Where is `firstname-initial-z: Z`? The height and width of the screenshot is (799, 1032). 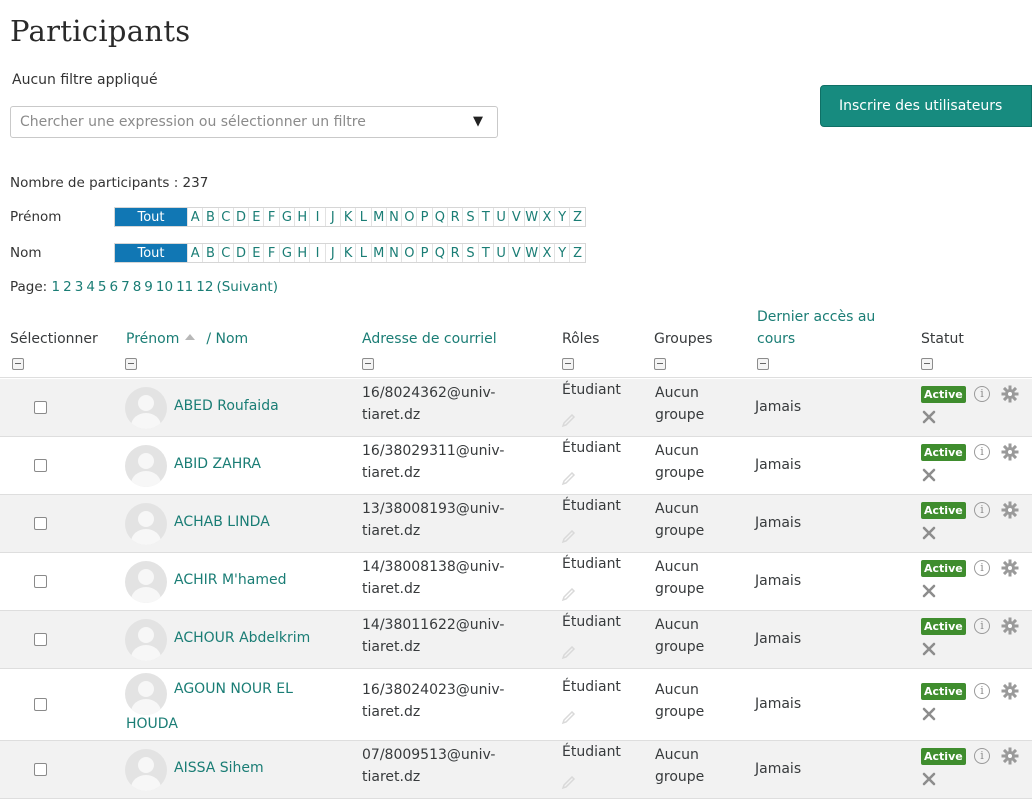 firstname-initial-z: Z is located at coordinates (576, 217).